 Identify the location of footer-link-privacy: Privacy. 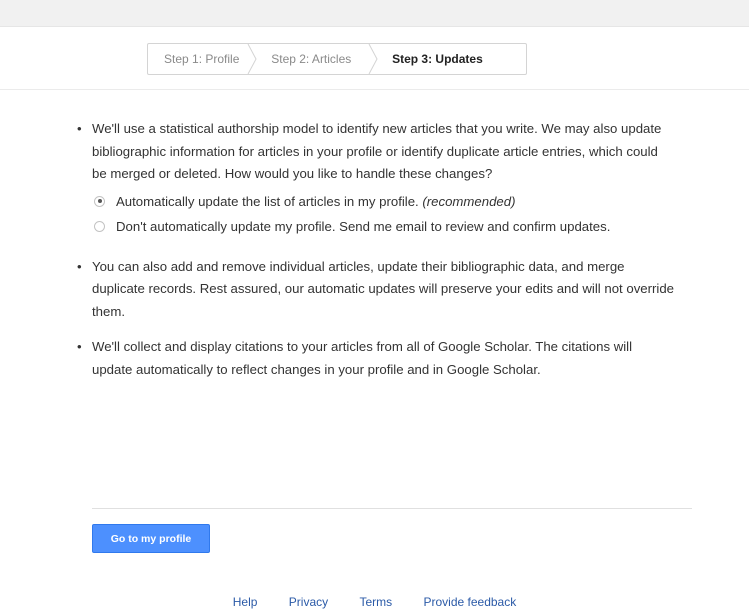
(308, 602).